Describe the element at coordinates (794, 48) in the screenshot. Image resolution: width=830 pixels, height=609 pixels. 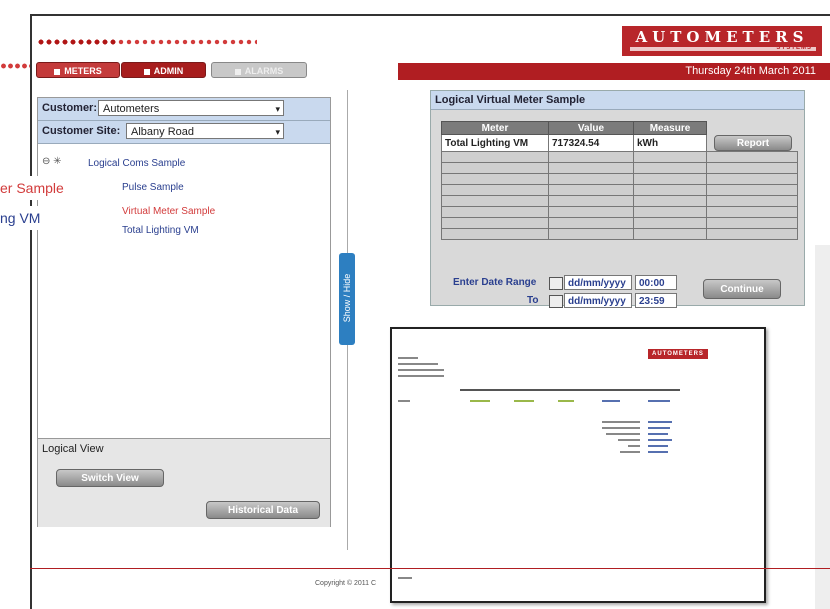
I see `logo-subtext: SYSTEMS` at that location.